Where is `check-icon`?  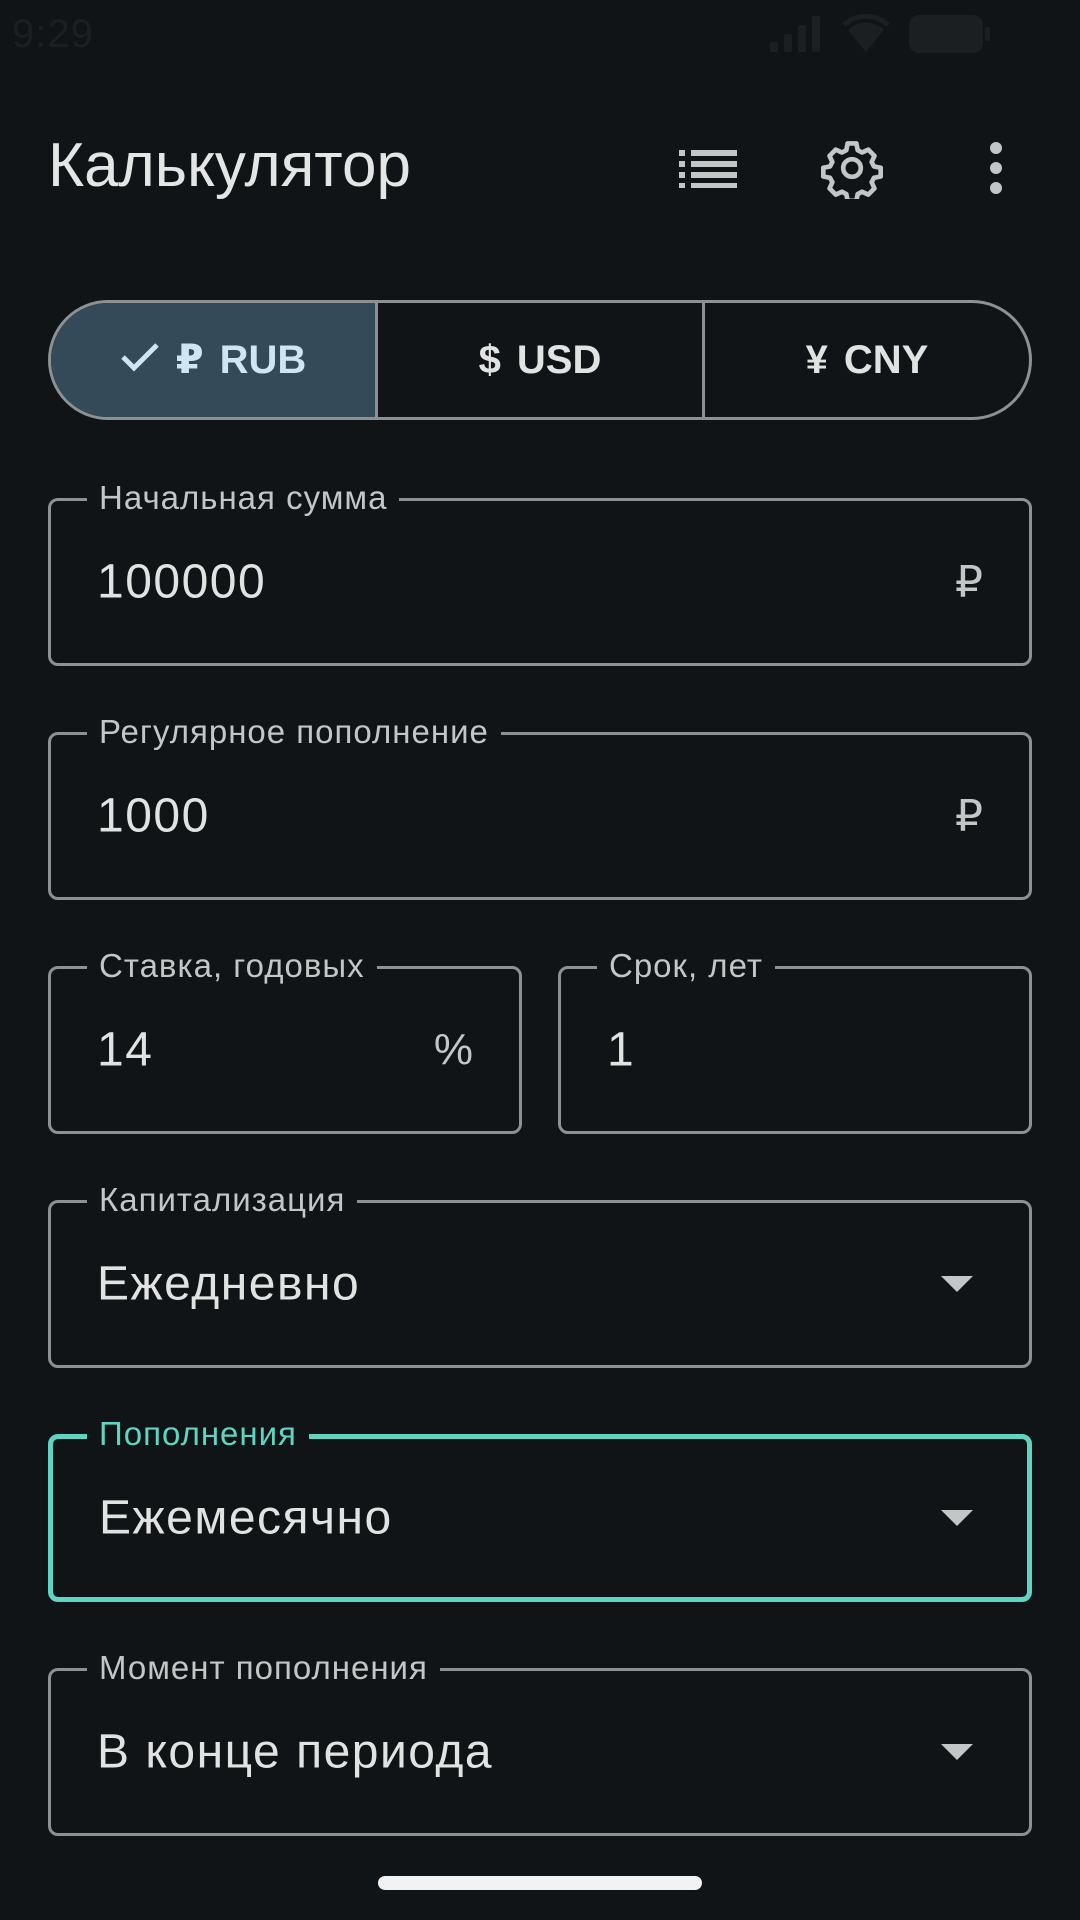 check-icon is located at coordinates (140, 360).